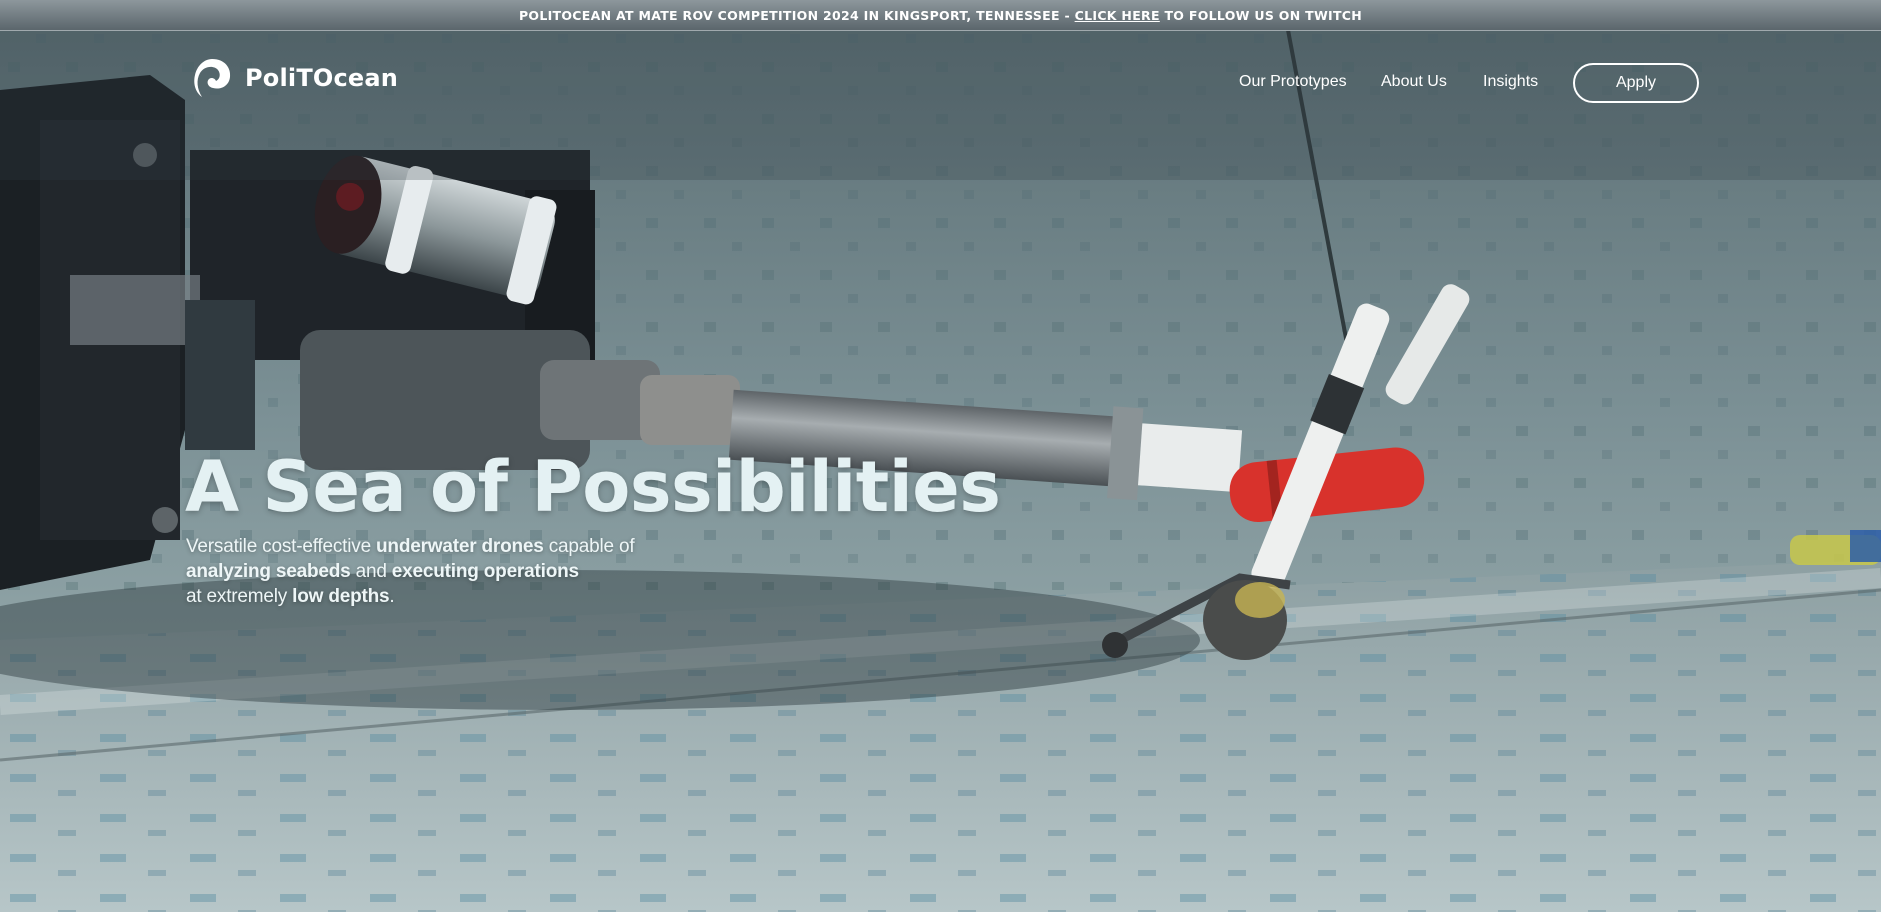 This screenshot has height=912, width=1881. I want to click on subtitle-highlight: executing operations, so click(485, 571).